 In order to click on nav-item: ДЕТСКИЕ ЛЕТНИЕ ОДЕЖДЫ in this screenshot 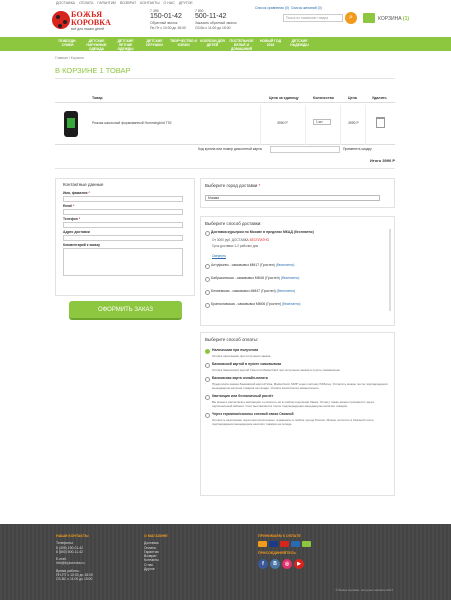, I will do `click(125, 44)`.